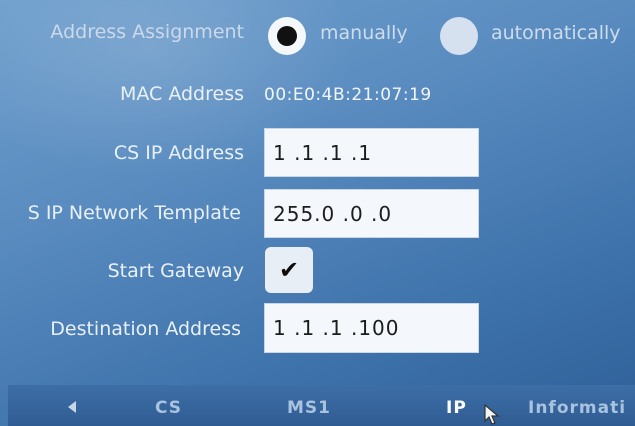 This screenshot has width=635, height=426. I want to click on mouse-pointer-icon, so click(492, 414).